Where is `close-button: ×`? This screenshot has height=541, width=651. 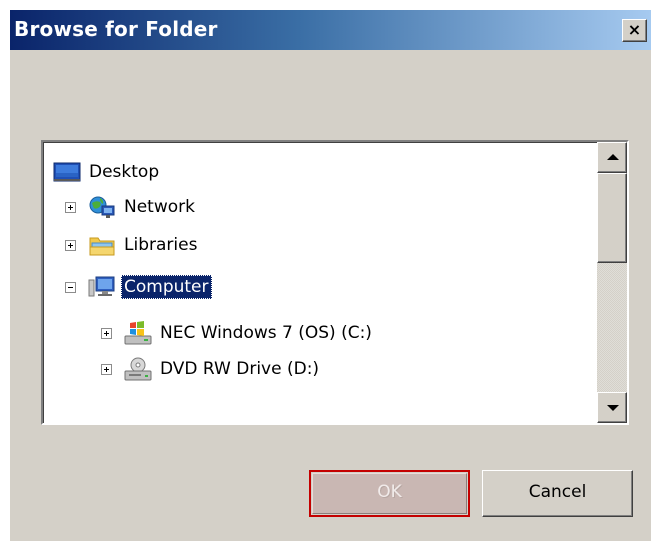
close-button: × is located at coordinates (634, 30).